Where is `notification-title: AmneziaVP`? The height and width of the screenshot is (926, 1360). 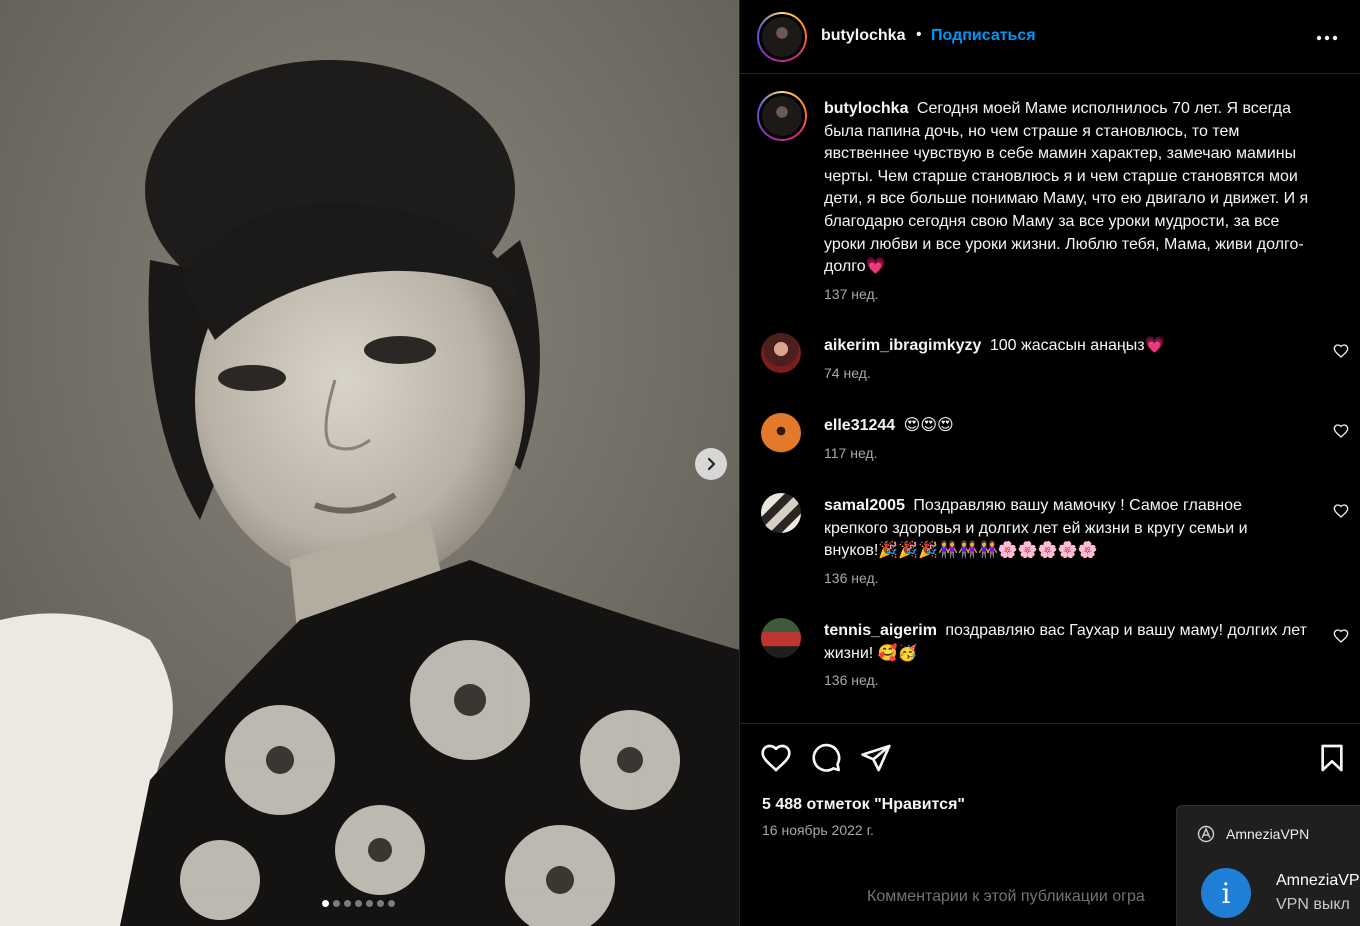 notification-title: AmneziaVP is located at coordinates (1318, 880).